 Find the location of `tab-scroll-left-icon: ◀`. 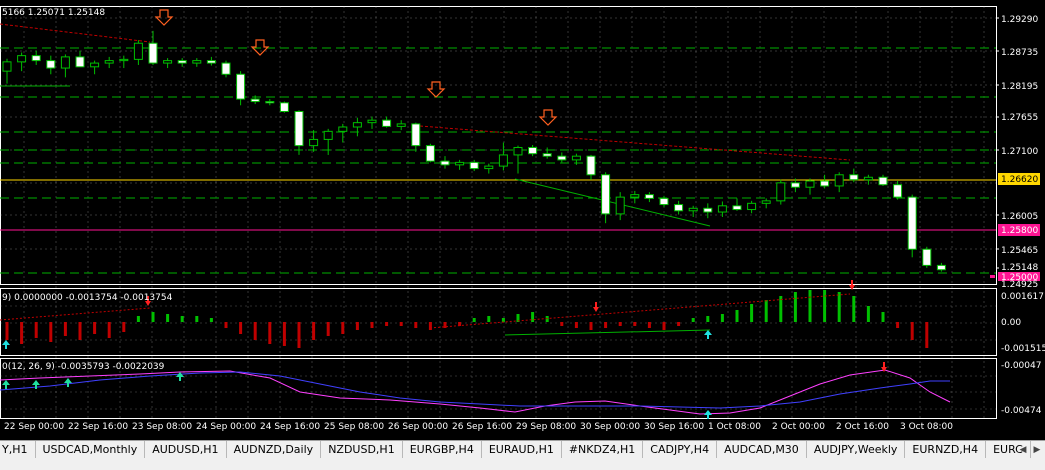

tab-scroll-left-icon: ◀ is located at coordinates (1023, 450).